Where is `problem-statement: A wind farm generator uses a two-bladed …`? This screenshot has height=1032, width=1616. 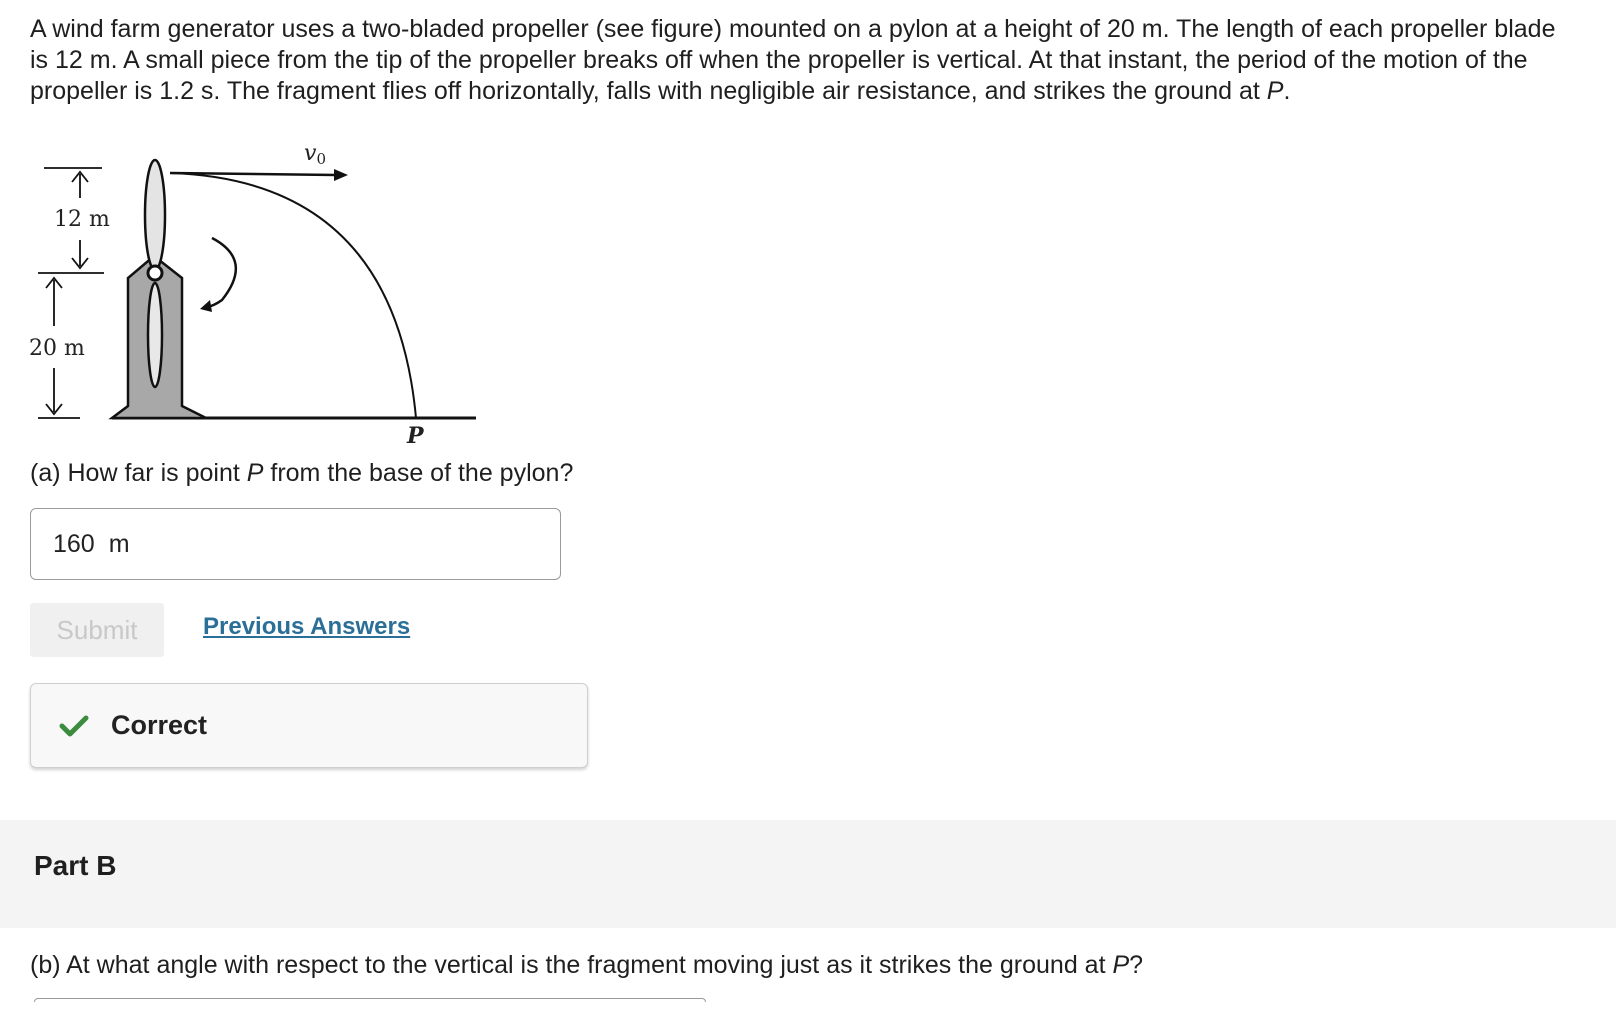
problem-statement: A wind farm generator uses a two-bladed … is located at coordinates (800, 60).